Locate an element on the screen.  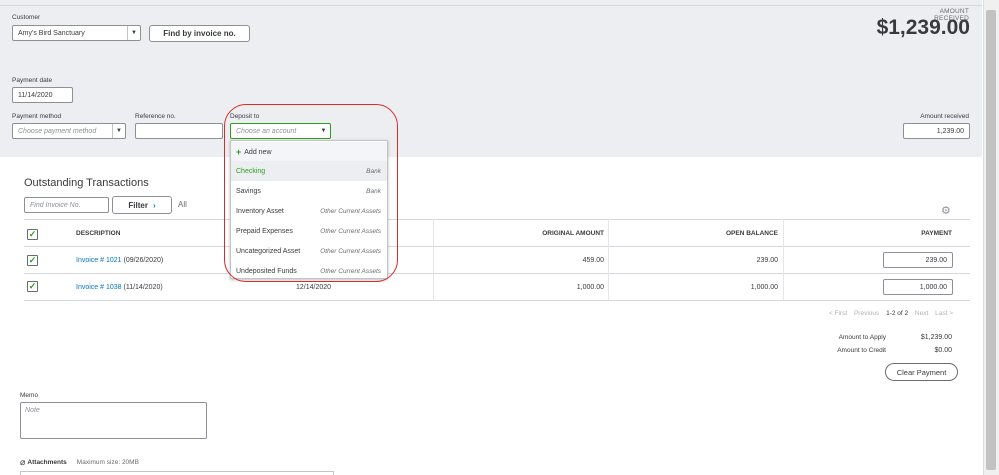
paperclip-icon: ⌀ is located at coordinates (23, 462).